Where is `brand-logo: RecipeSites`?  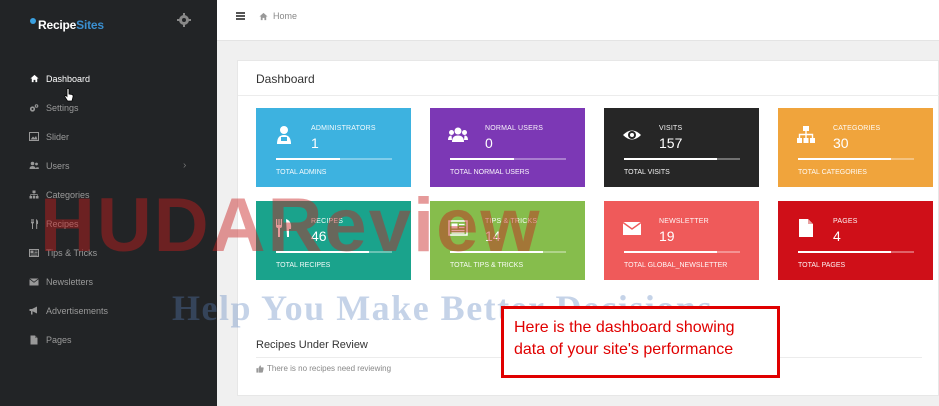 brand-logo: RecipeSites is located at coordinates (67, 25).